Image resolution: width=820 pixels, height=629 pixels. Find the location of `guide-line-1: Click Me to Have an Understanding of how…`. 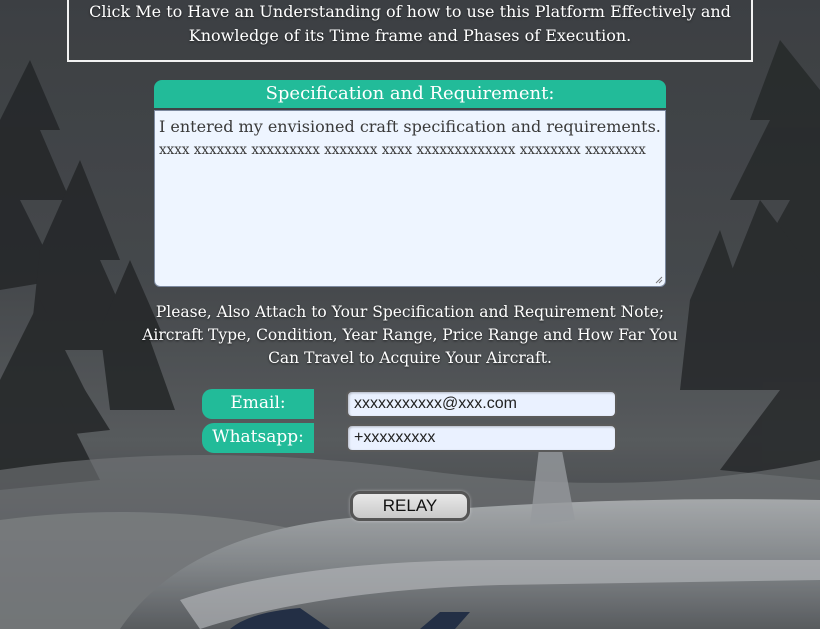

guide-line-1: Click Me to Have an Understanding of how… is located at coordinates (410, 11).